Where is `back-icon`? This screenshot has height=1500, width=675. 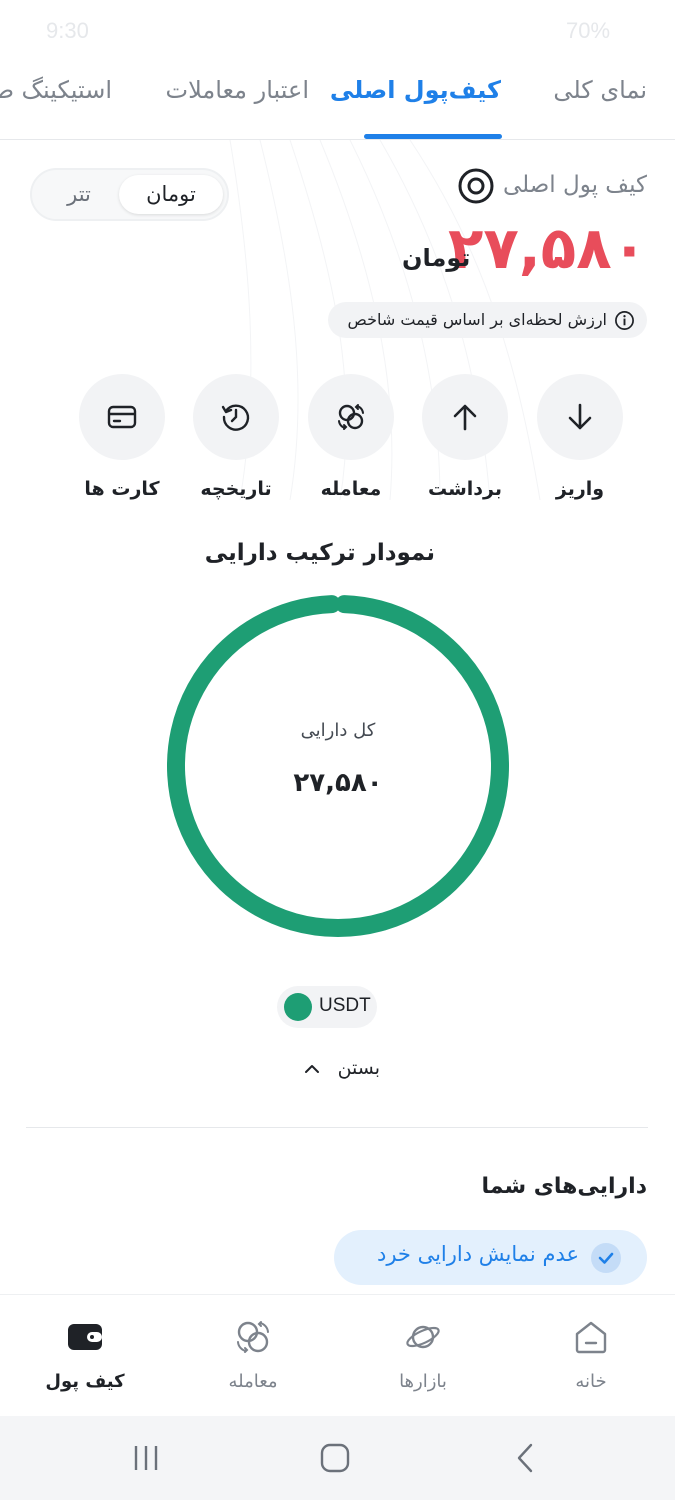 back-icon is located at coordinates (526, 1458).